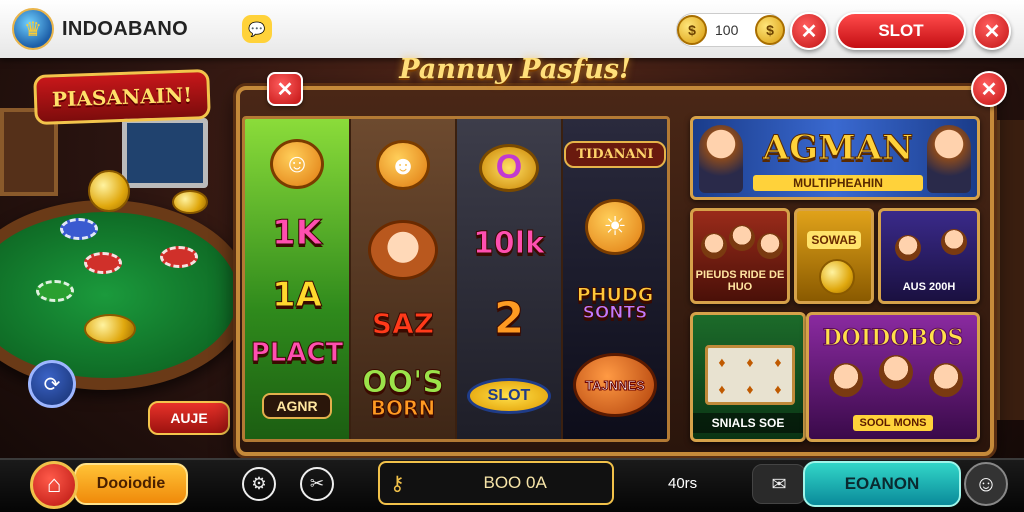 This screenshot has width=1024, height=512. I want to click on user-icon: ☺, so click(986, 484).